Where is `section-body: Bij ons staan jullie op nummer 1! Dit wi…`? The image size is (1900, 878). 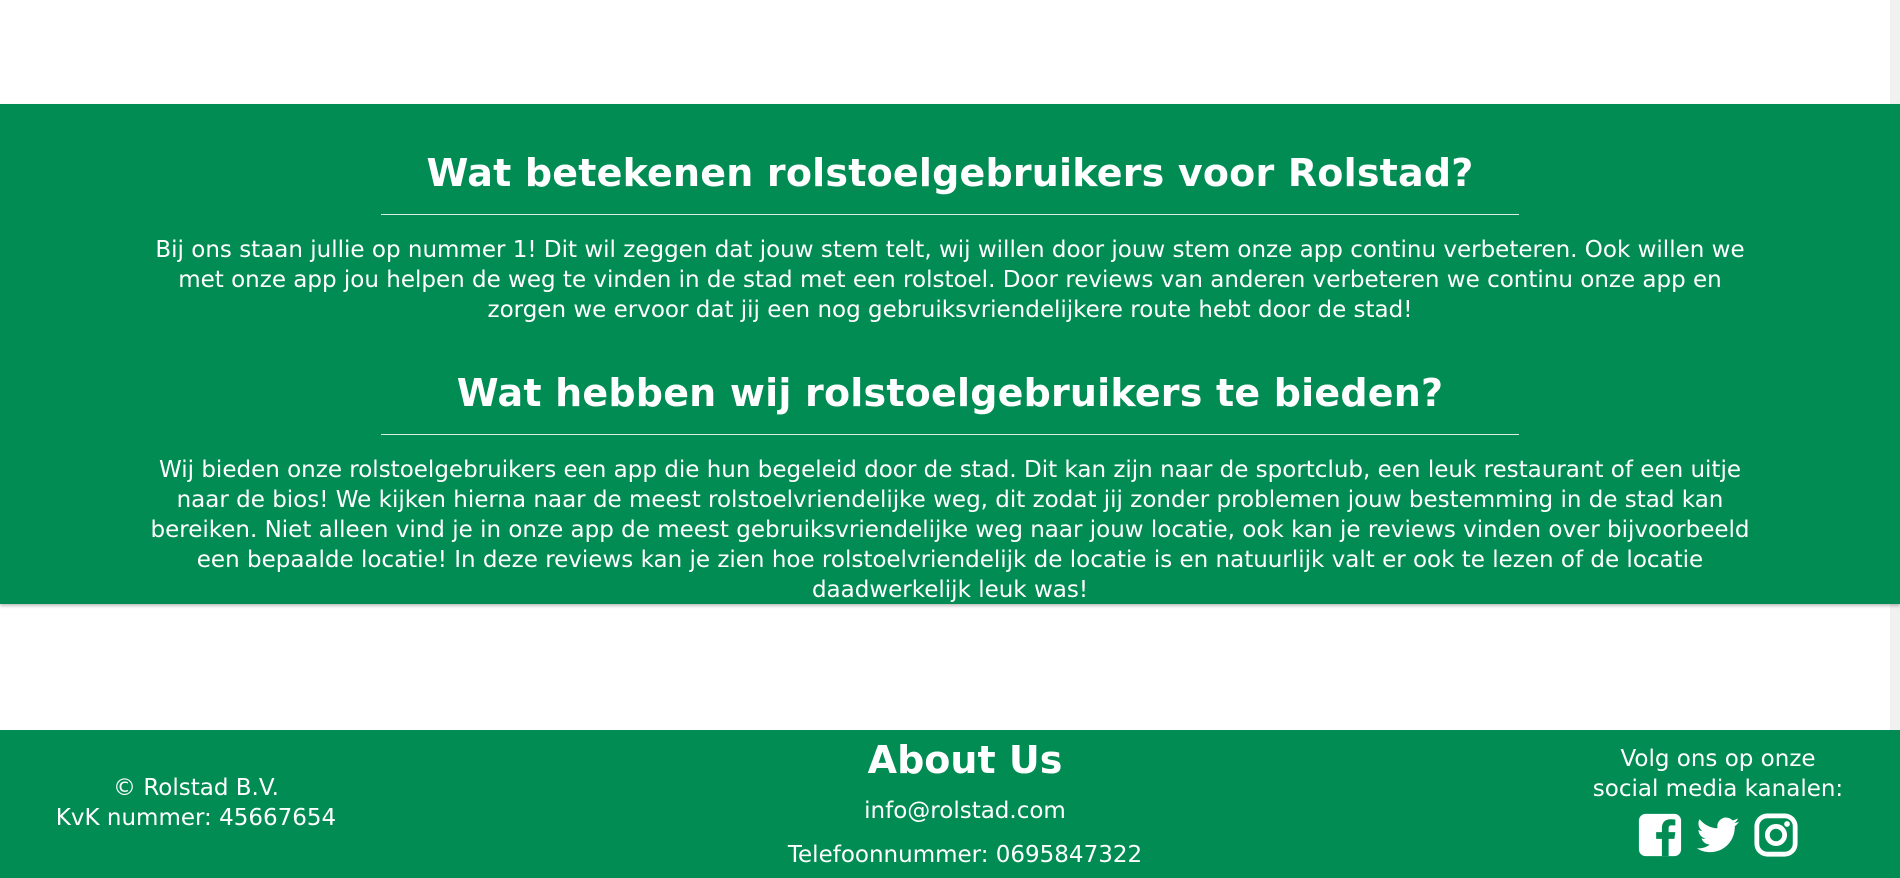 section-body: Bij ons staan jullie op nummer 1! Dit wi… is located at coordinates (950, 280).